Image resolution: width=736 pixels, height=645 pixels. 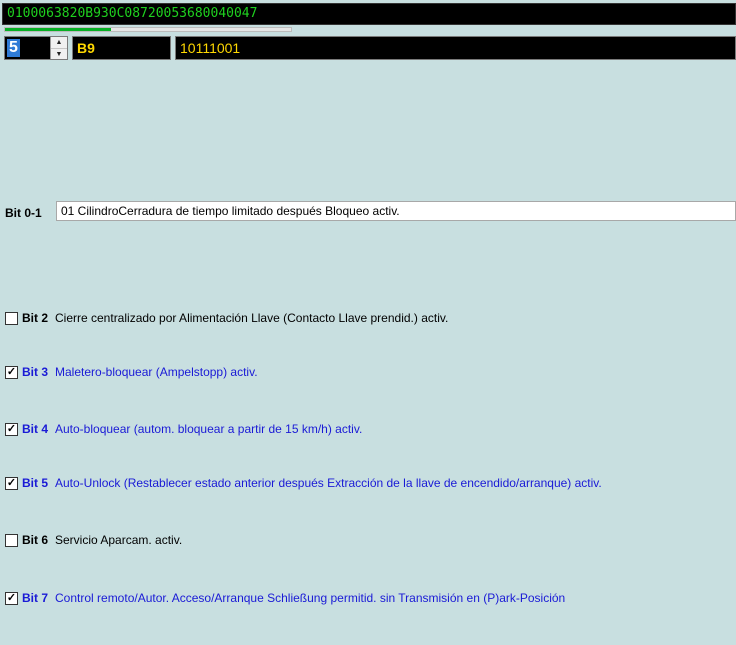 I want to click on spinner-buttons: ▲ ▼, so click(x=58, y=48).